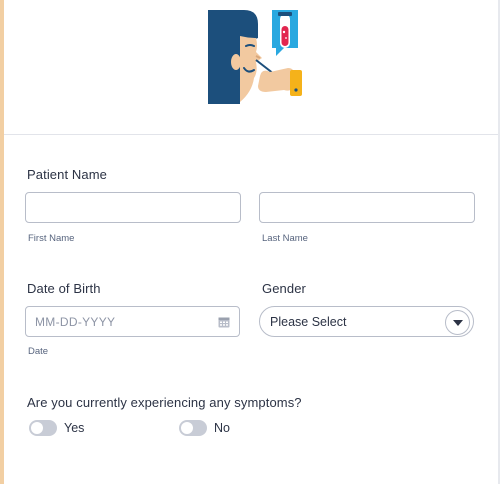  I want to click on symptoms-no-toggle, so click(193, 428).